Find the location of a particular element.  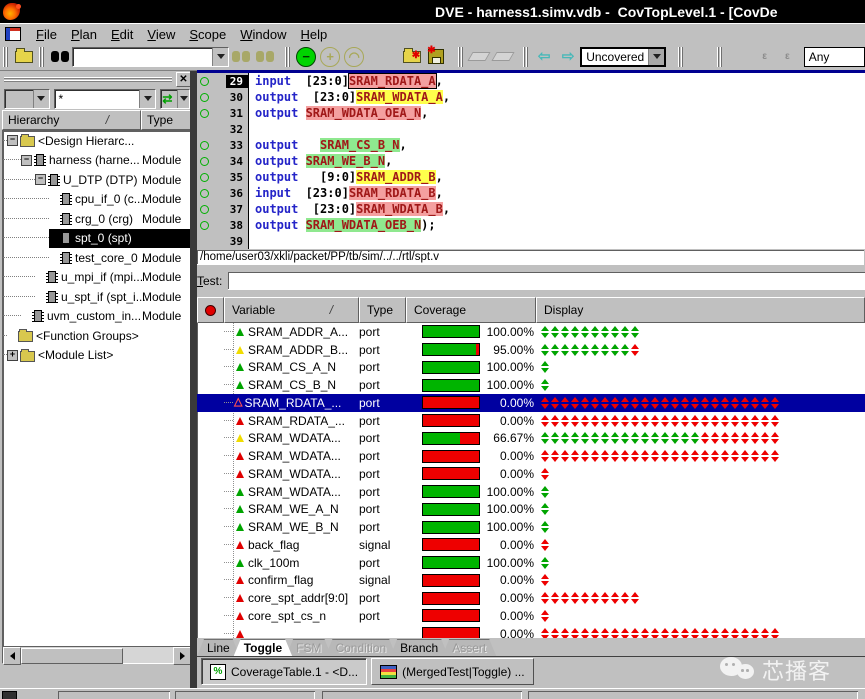

expand-icon: + is located at coordinates (12, 355).